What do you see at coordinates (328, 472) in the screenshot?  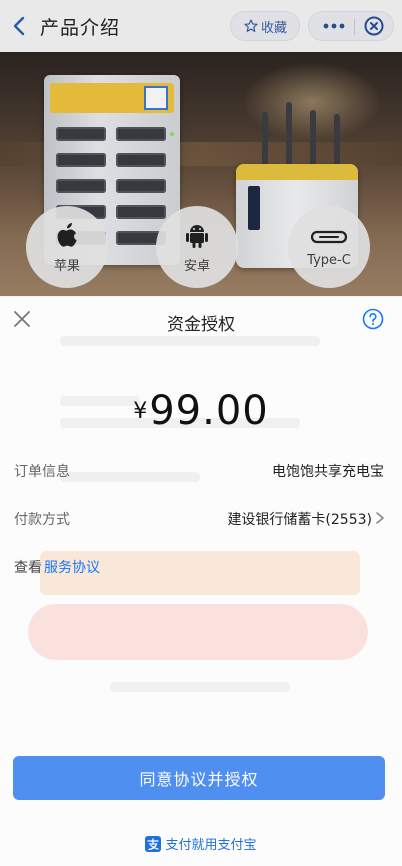 I see `order-info-value: 电饱饱共享充电宝` at bounding box center [328, 472].